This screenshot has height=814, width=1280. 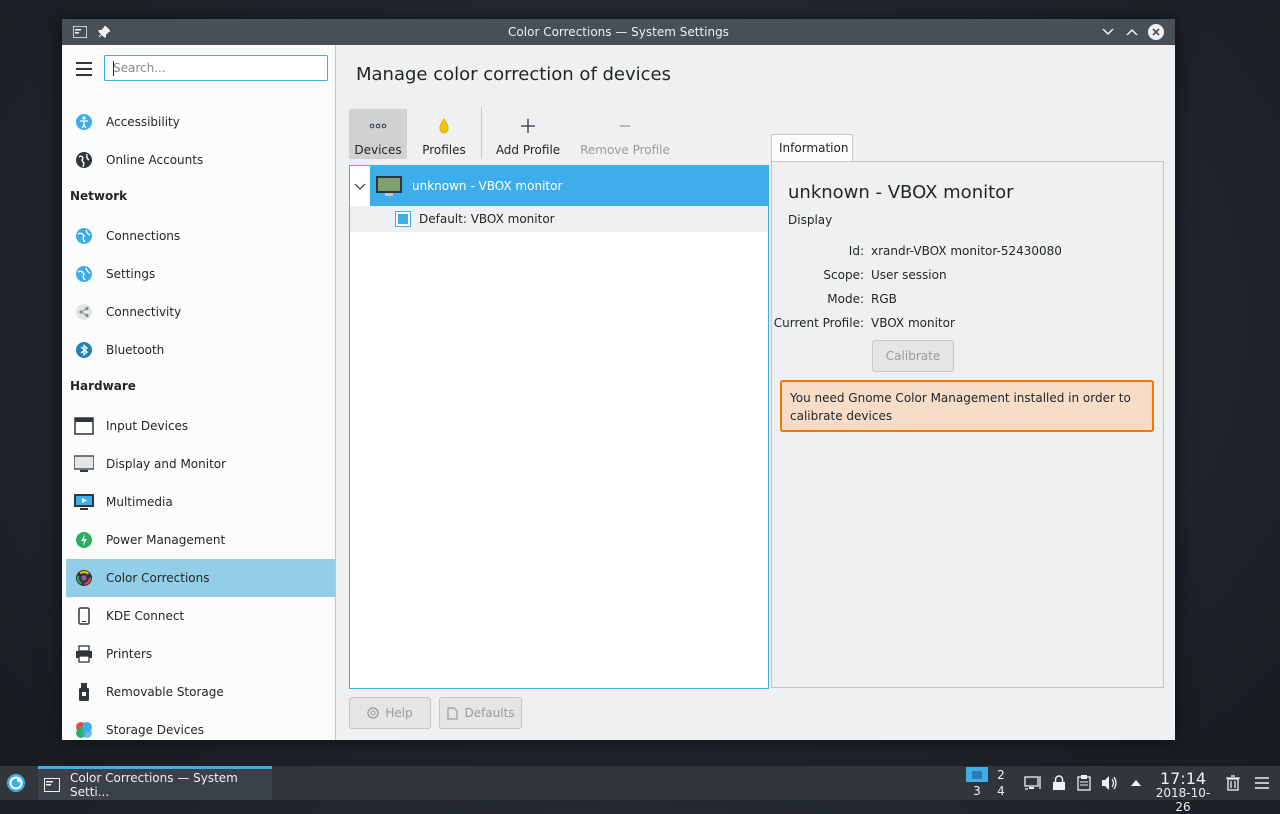 What do you see at coordinates (200, 616) in the screenshot?
I see `sidebar-item-kde-connect: KDE Connect` at bounding box center [200, 616].